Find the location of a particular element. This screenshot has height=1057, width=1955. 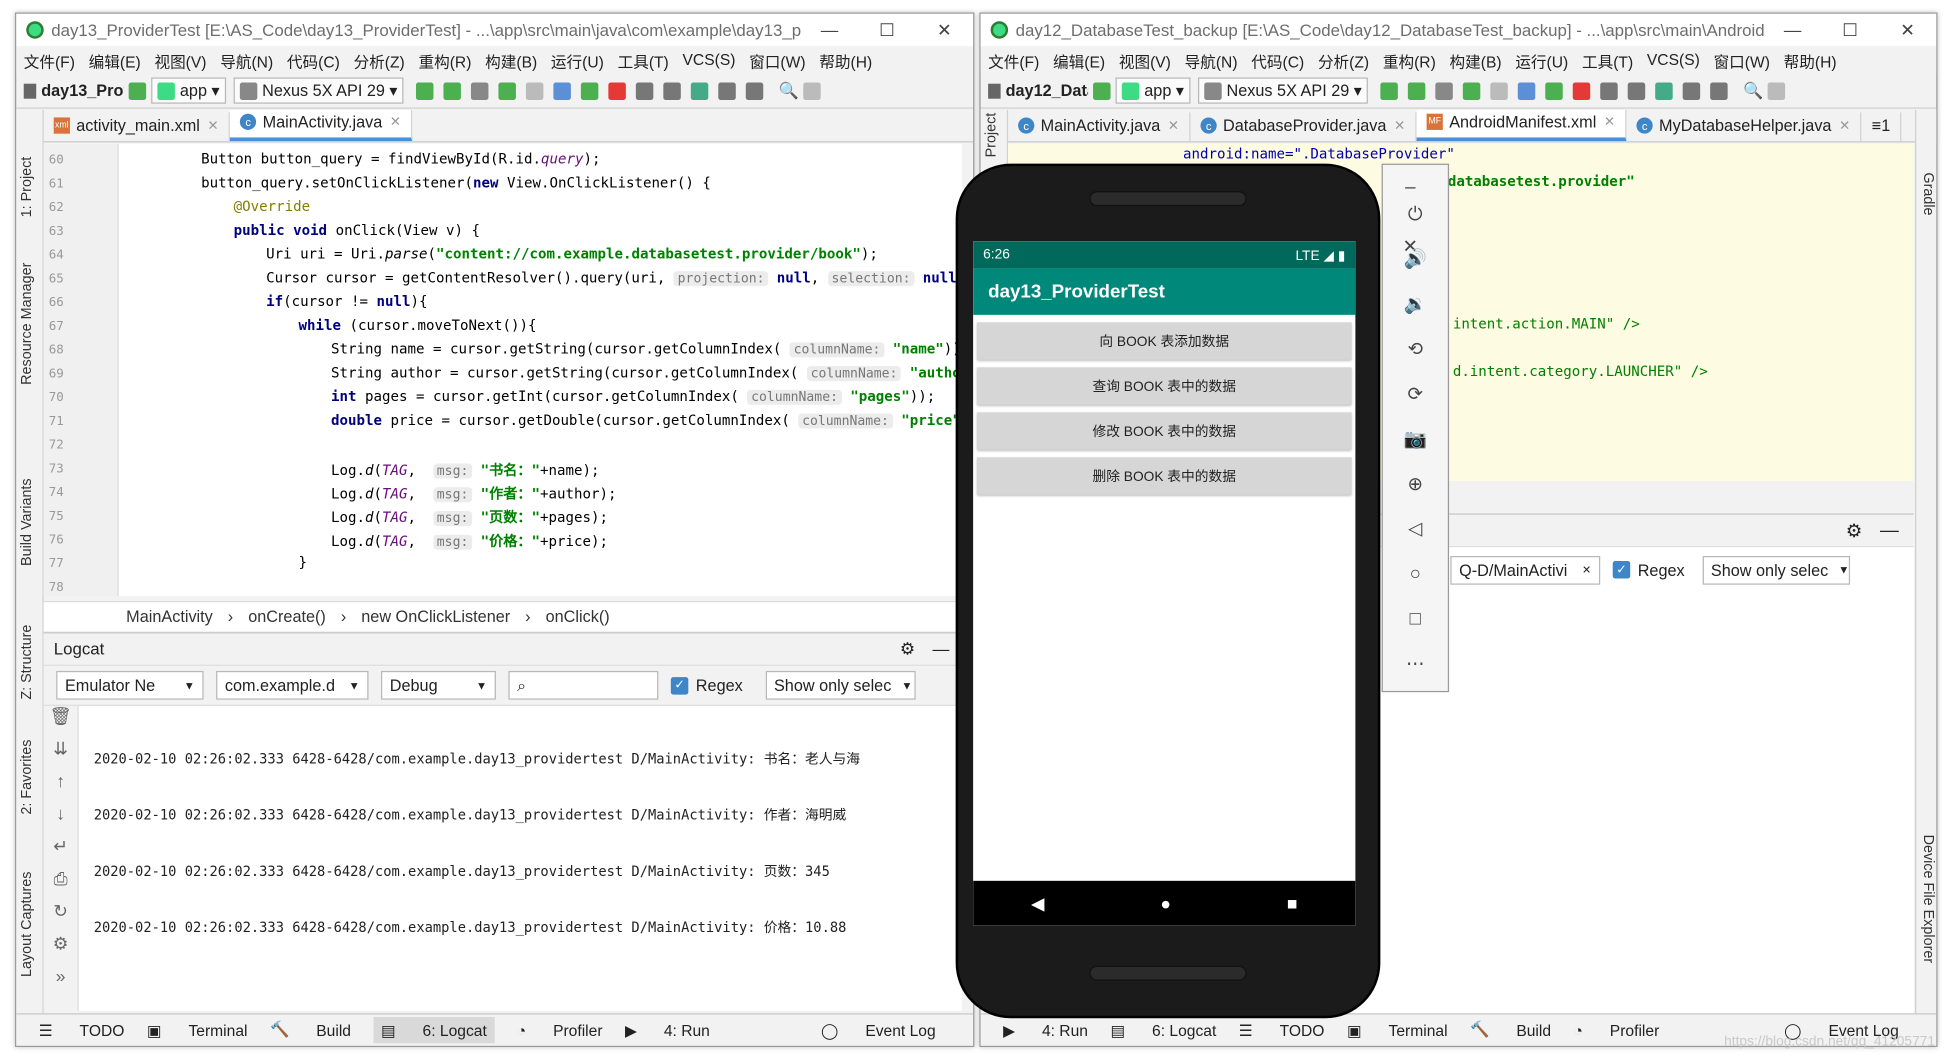

menu-navigate: 导航(N) is located at coordinates (1211, 60).